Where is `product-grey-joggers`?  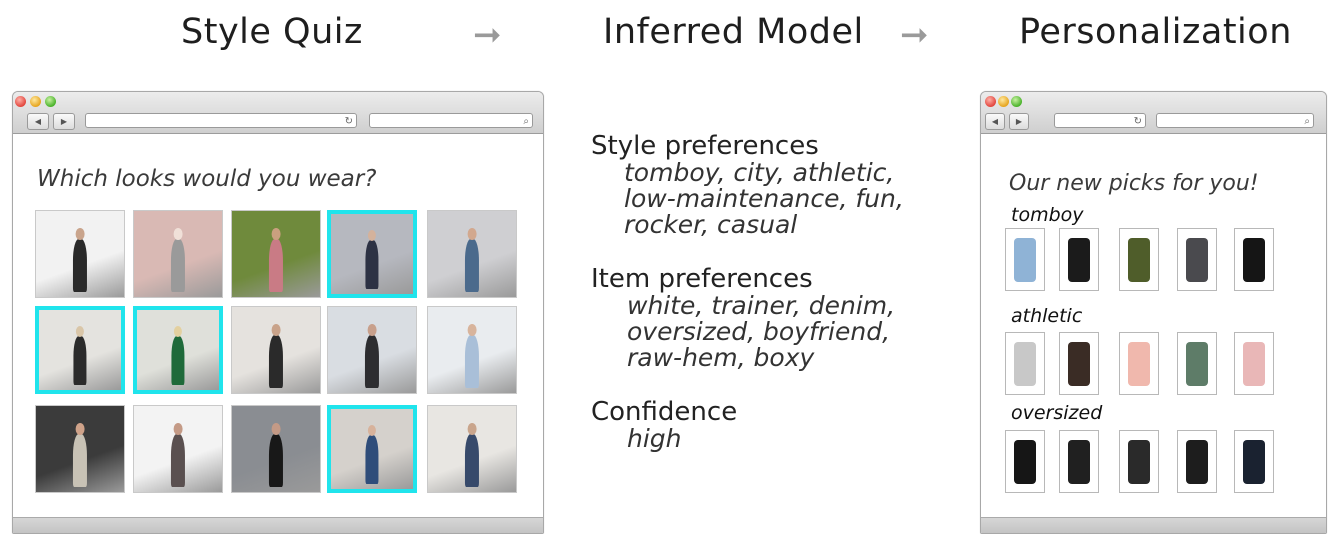
product-grey-joggers is located at coordinates (1025, 363).